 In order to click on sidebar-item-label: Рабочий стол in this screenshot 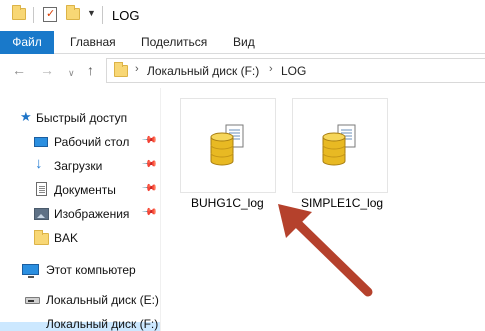, I will do `click(92, 142)`.